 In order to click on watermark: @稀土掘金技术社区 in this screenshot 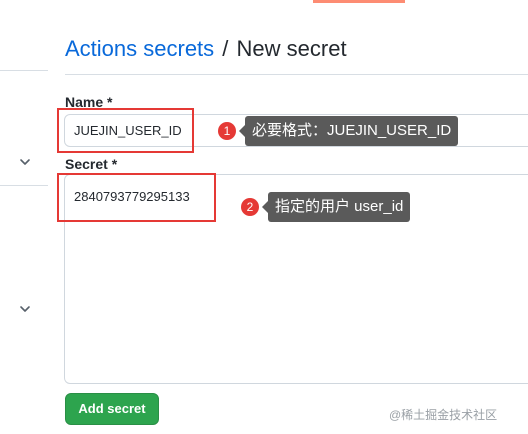, I will do `click(443, 415)`.